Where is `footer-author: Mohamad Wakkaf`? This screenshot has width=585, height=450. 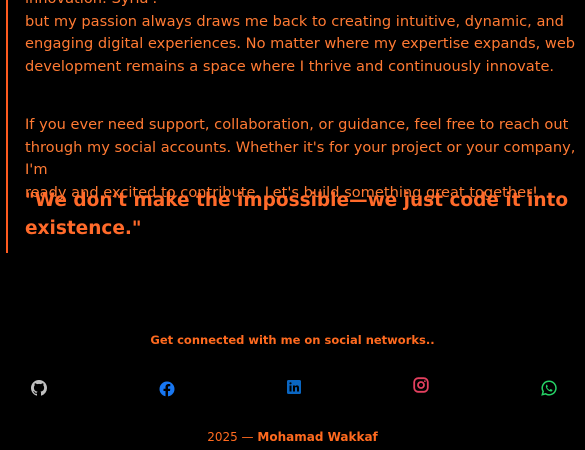 footer-author: Mohamad Wakkaf is located at coordinates (317, 437).